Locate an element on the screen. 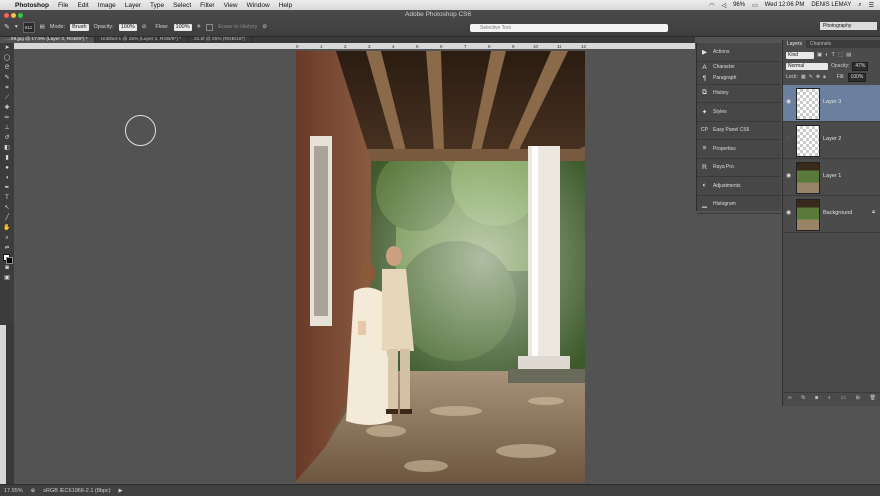 Image resolution: width=880 pixels, height=496 pixels. layer-name: Layer 2 is located at coordinates (832, 139).